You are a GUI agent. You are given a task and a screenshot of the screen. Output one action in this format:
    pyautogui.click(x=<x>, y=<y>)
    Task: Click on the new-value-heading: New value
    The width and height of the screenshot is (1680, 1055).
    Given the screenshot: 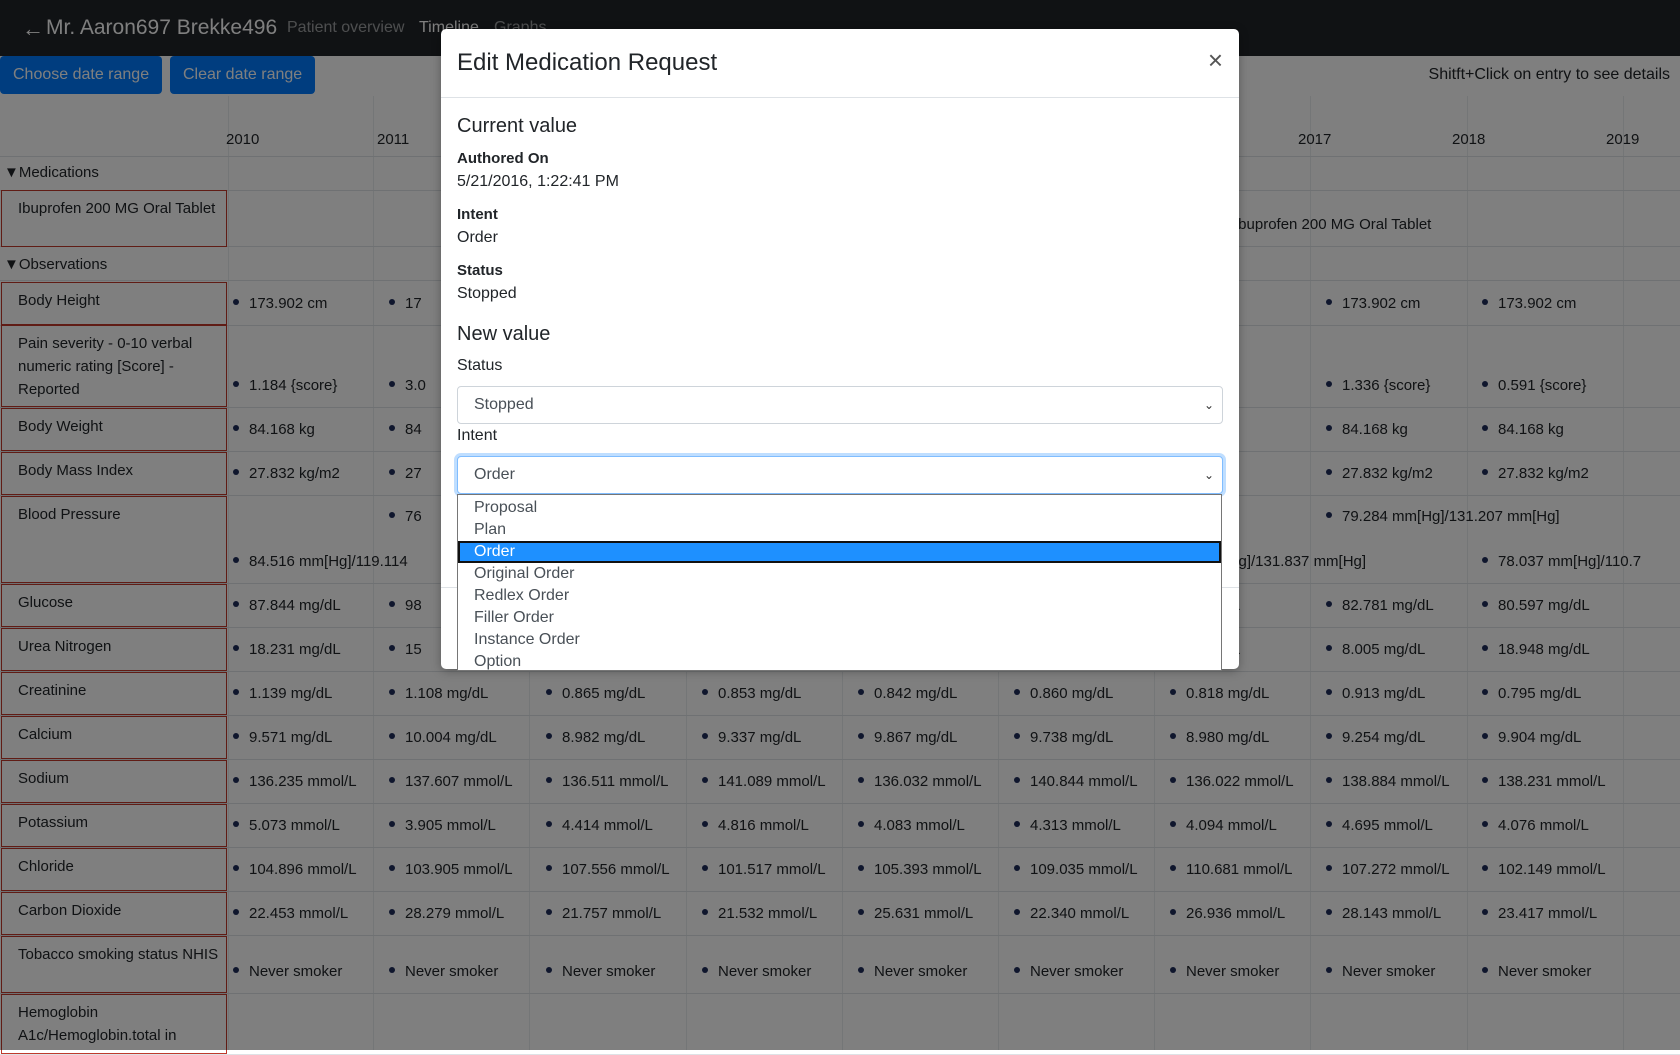 What is the action you would take?
    pyautogui.click(x=504, y=334)
    